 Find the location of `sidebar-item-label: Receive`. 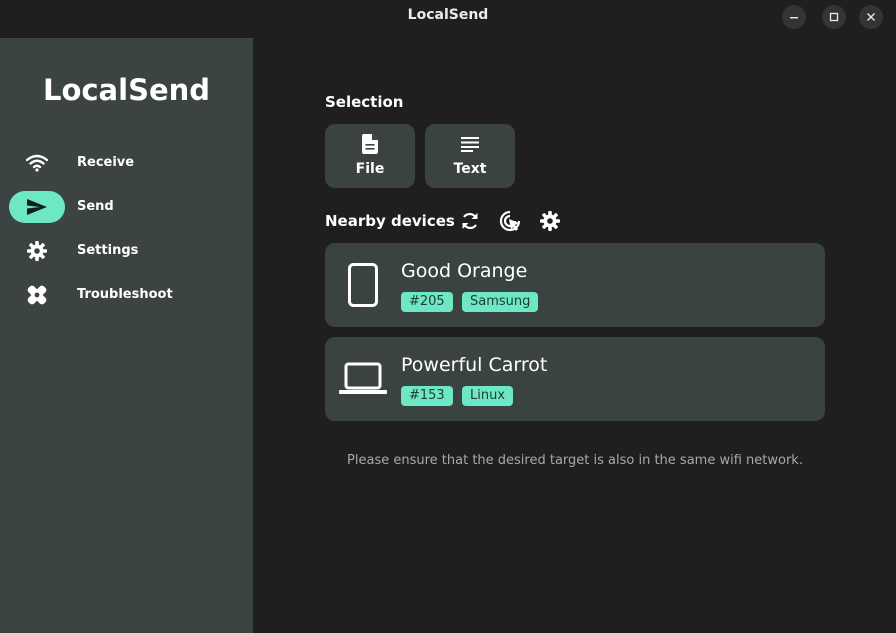

sidebar-item-label: Receive is located at coordinates (106, 162).